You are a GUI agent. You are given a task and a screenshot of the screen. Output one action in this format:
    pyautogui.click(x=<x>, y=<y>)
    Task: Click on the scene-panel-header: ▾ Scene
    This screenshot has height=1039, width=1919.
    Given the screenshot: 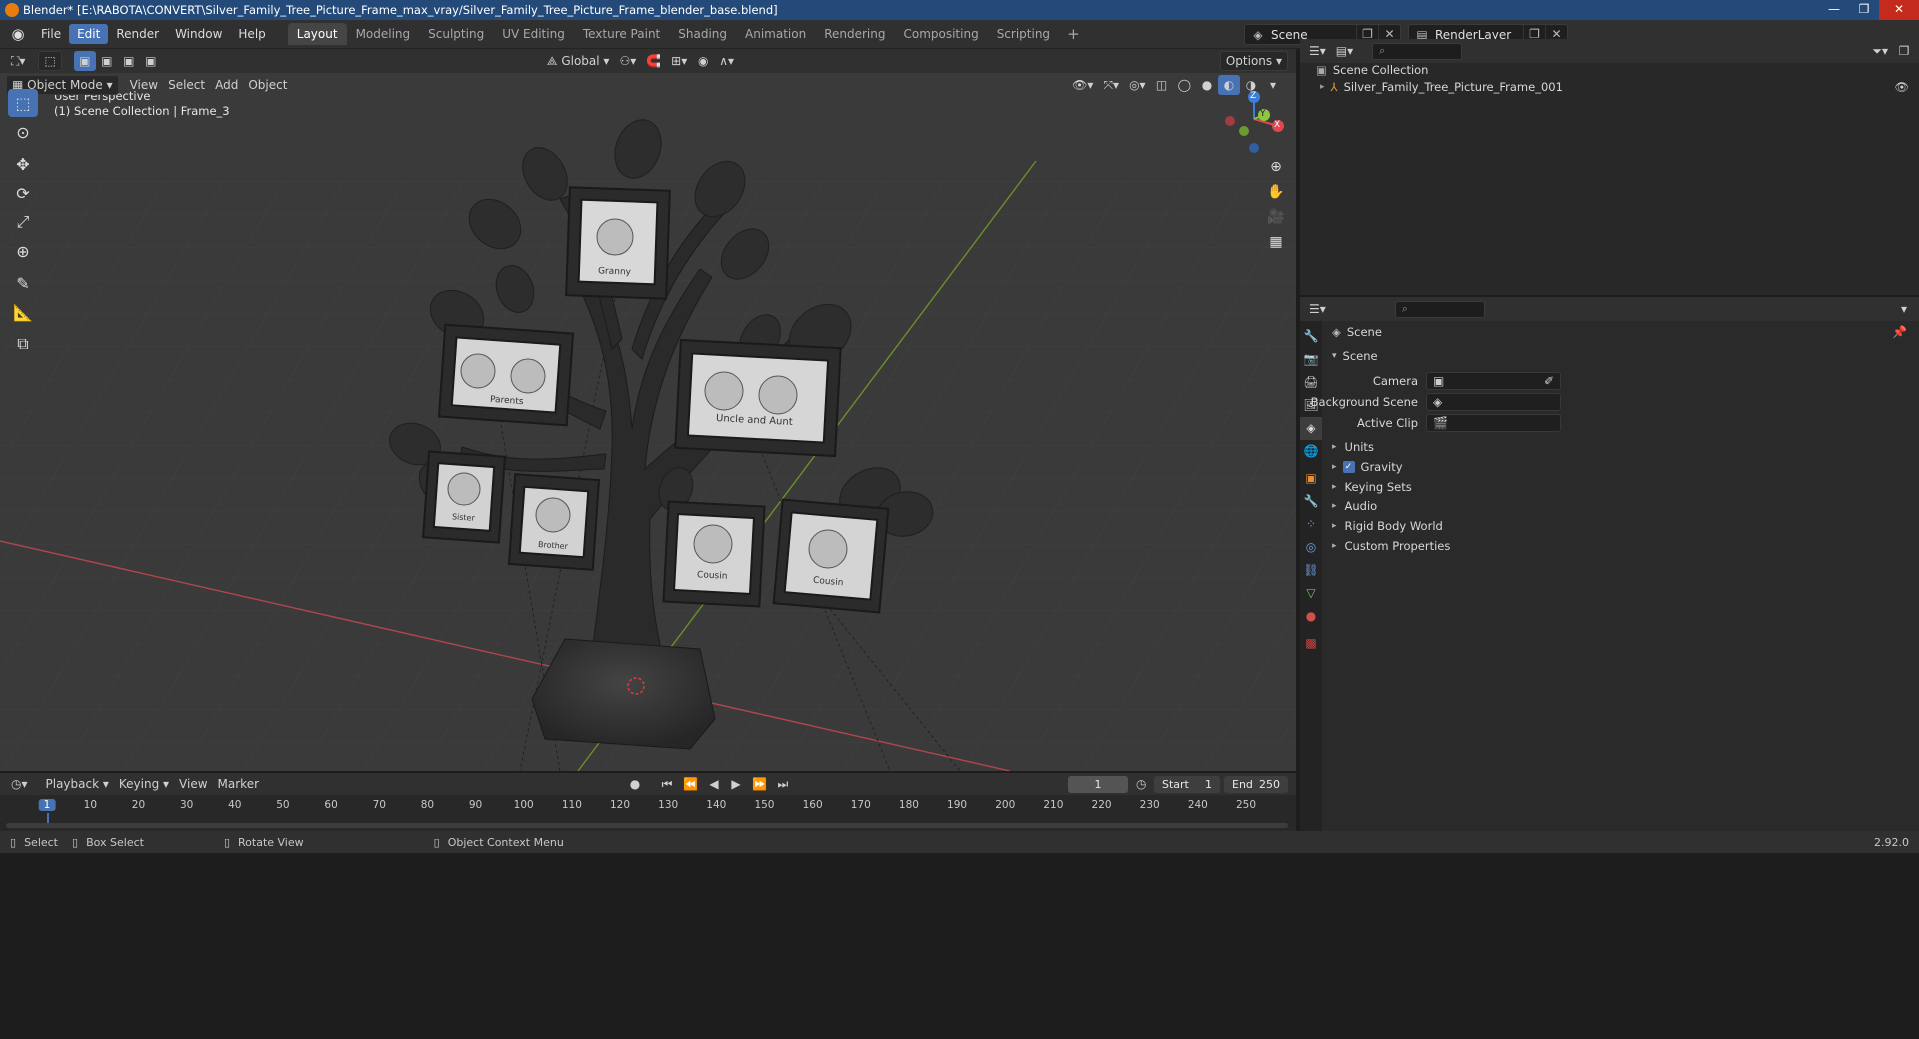 What is the action you would take?
    pyautogui.click(x=1355, y=356)
    